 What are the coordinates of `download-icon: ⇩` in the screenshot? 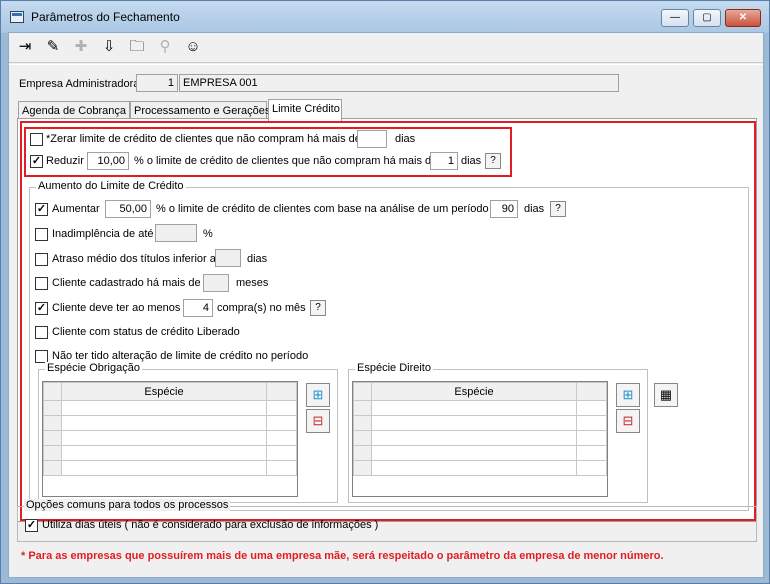 It's located at (109, 47).